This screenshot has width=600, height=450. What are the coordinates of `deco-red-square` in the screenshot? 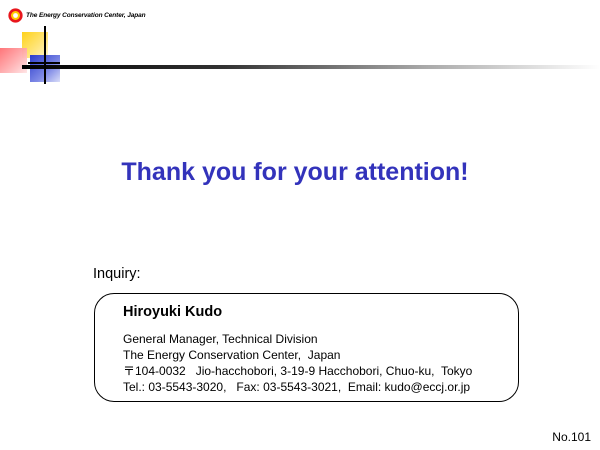 It's located at (13, 60).